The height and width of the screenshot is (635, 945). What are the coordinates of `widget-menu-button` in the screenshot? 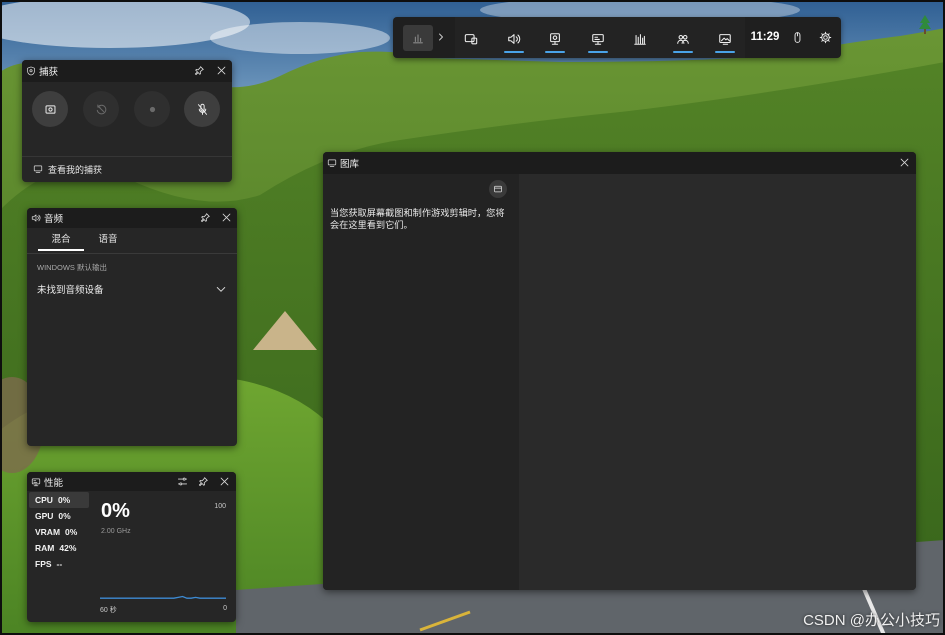 It's located at (418, 38).